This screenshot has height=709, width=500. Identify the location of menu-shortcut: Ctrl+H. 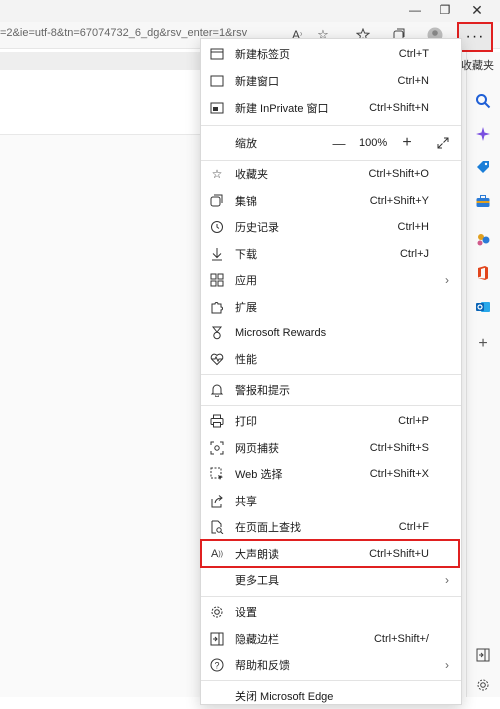
(413, 227).